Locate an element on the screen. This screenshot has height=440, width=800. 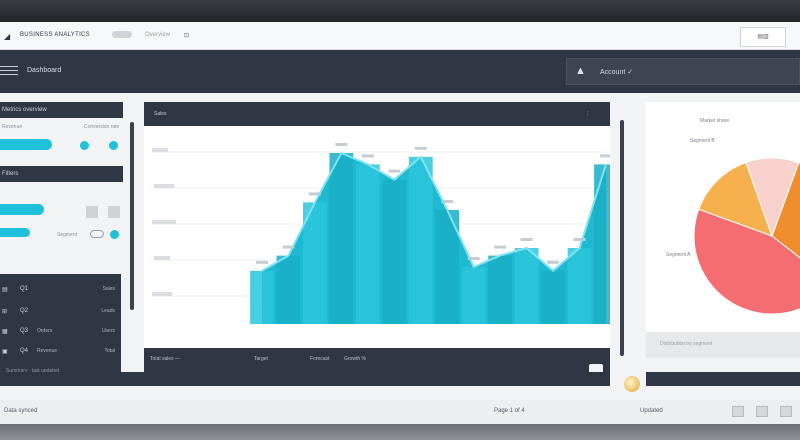
settings-button is located at coordinates (786, 411).